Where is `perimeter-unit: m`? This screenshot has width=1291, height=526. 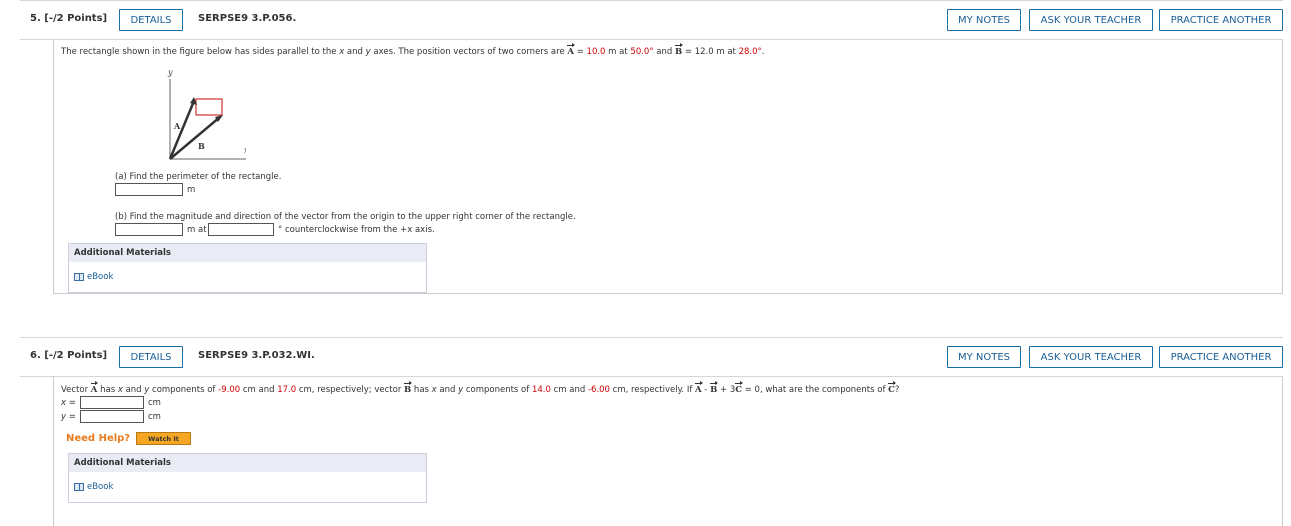
perimeter-unit: m is located at coordinates (191, 190).